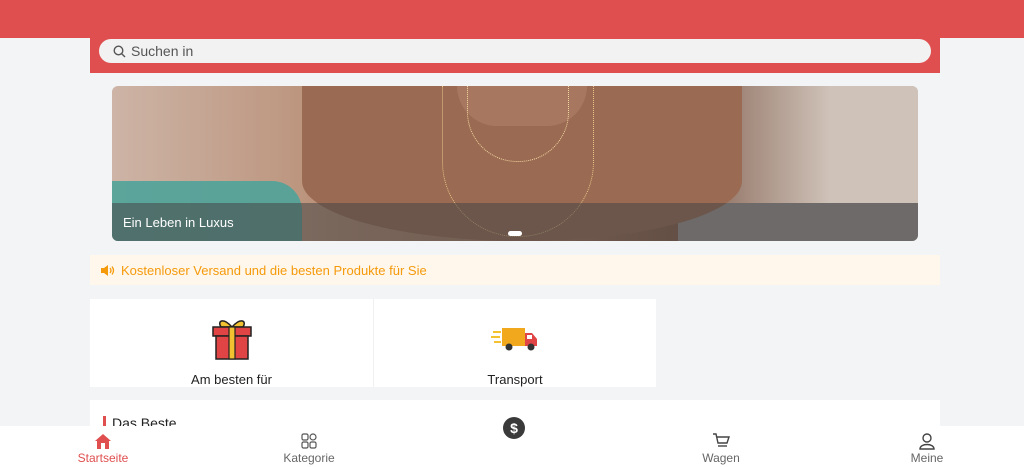 The height and width of the screenshot is (467, 1024). What do you see at coordinates (927, 441) in the screenshot?
I see `user-icon` at bounding box center [927, 441].